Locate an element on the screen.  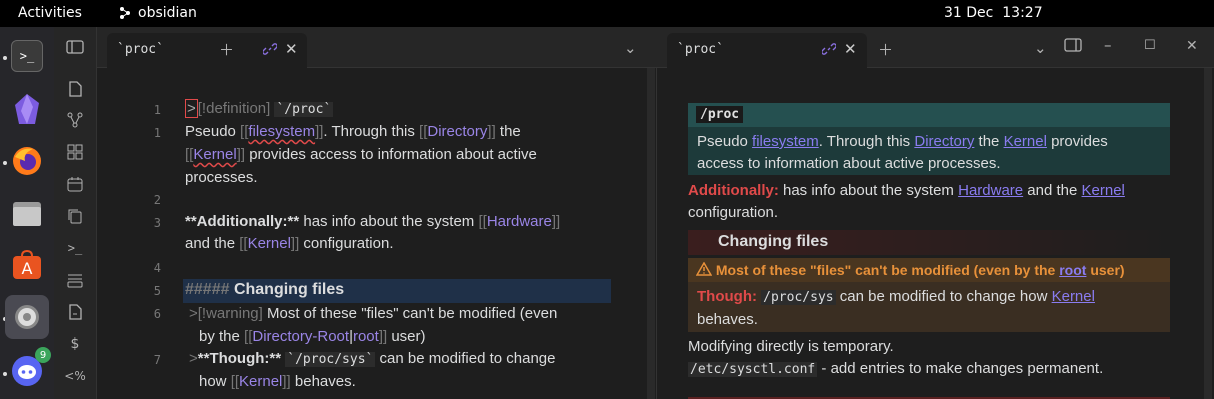
paragraph: Modifying directly is temporary. is located at coordinates (791, 346).